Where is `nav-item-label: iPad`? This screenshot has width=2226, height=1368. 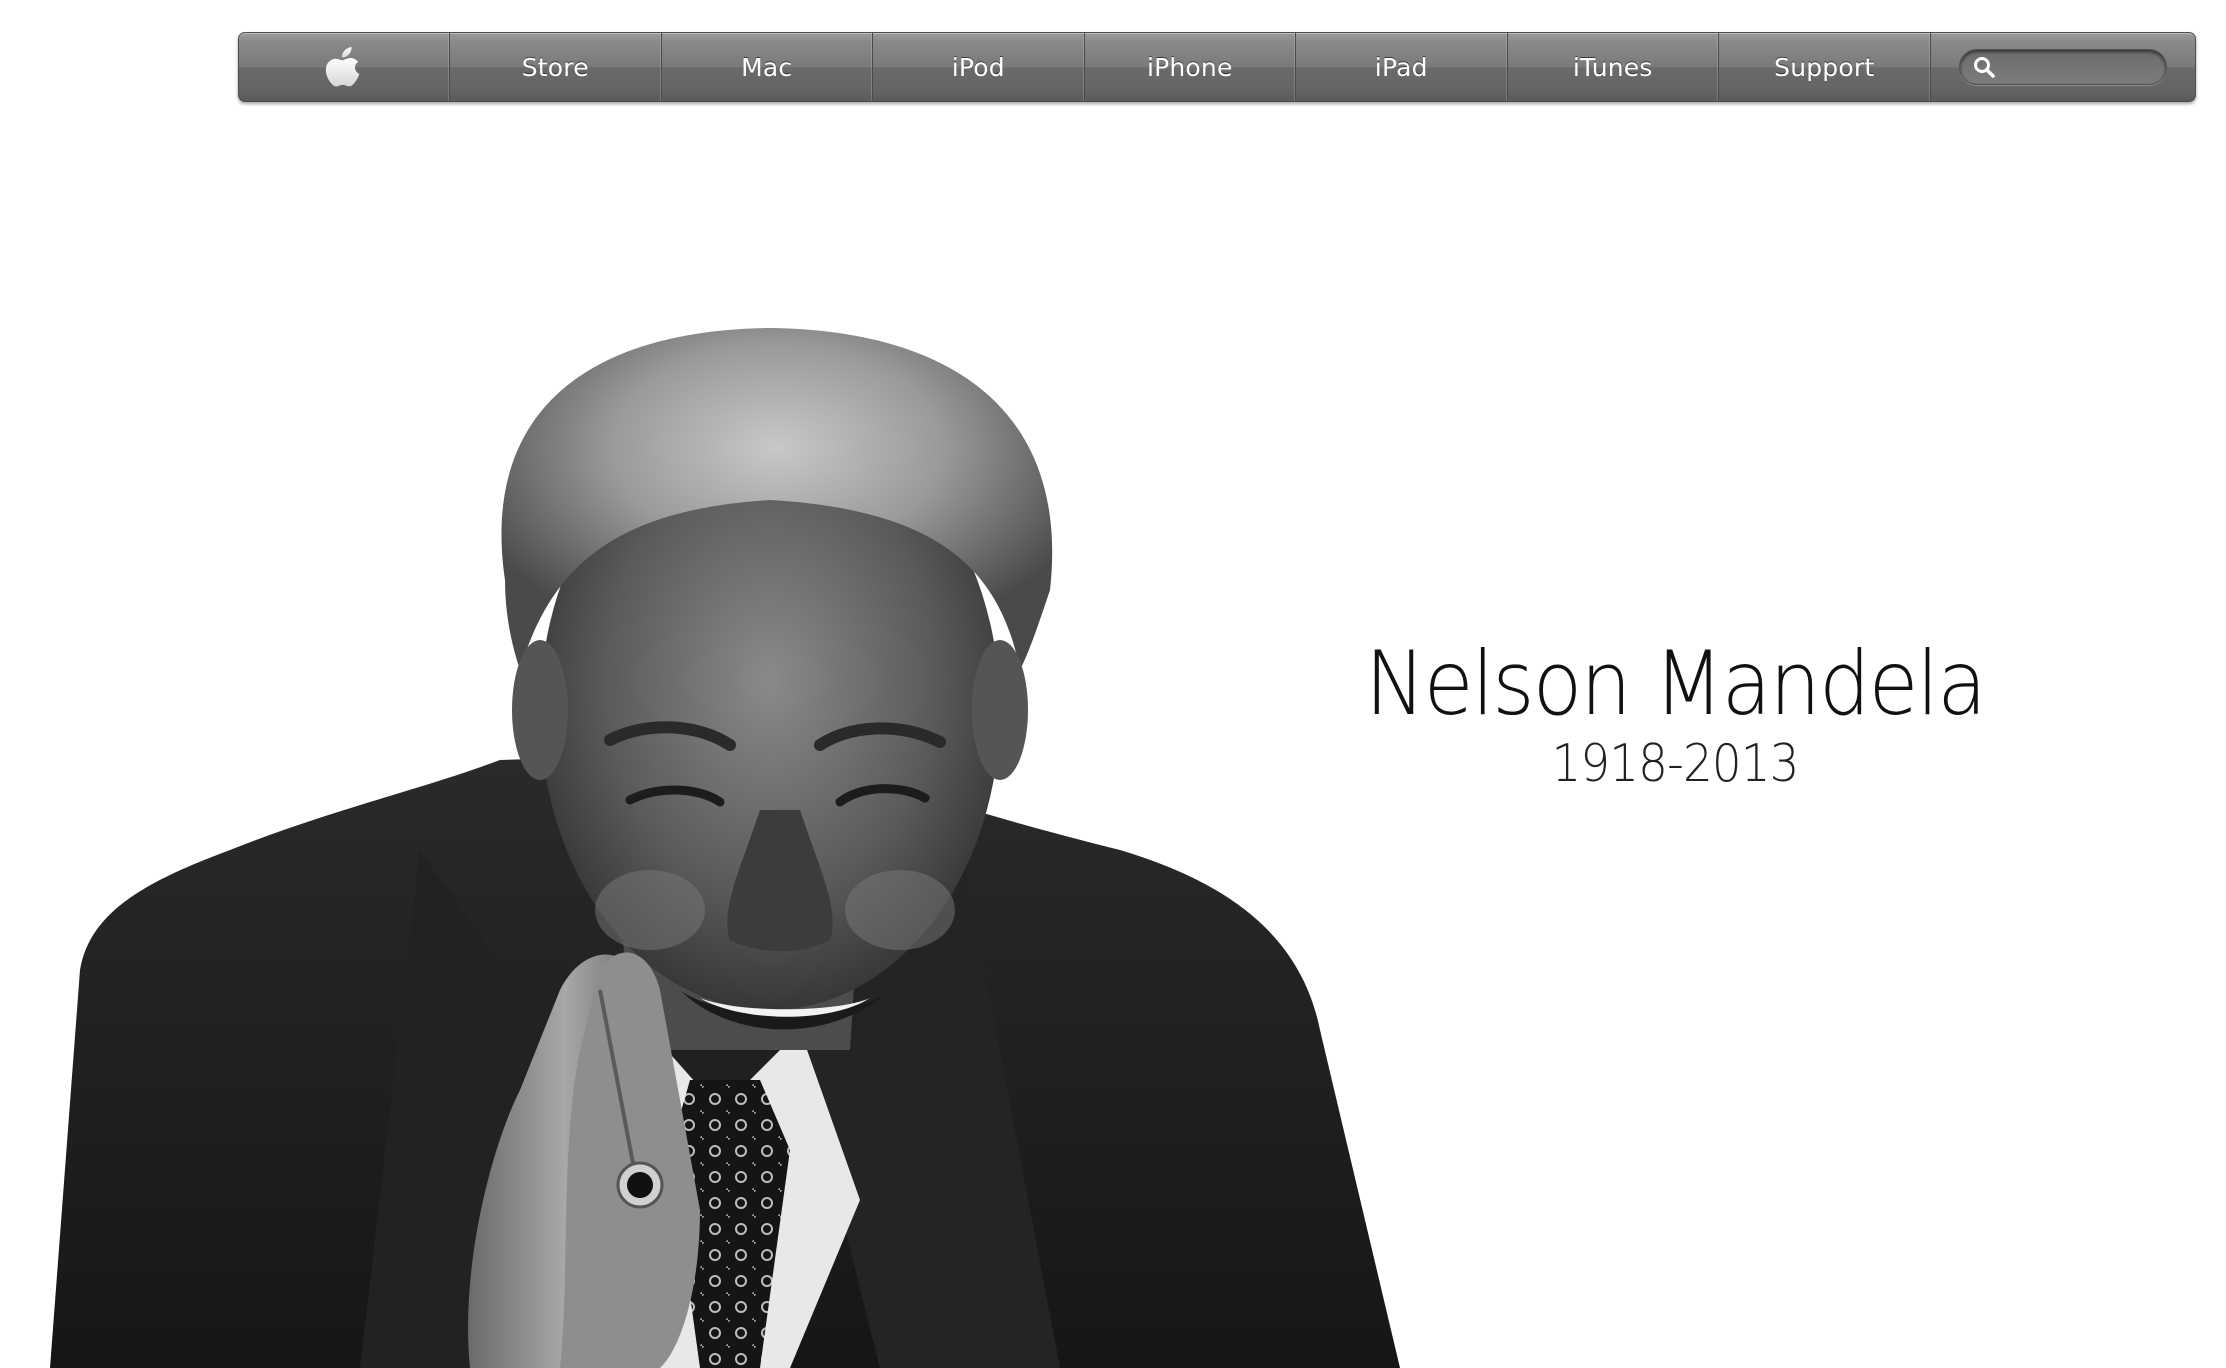
nav-item-label: iPad is located at coordinates (1401, 67).